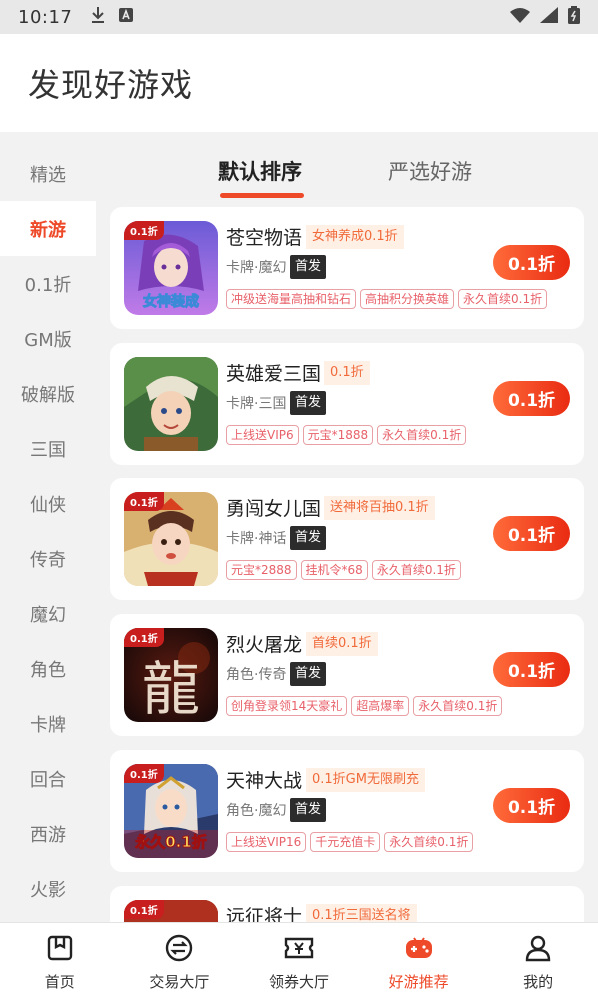 This screenshot has height=998, width=598. I want to click on sidebar-item-cracked: 破解版, so click(48, 393).